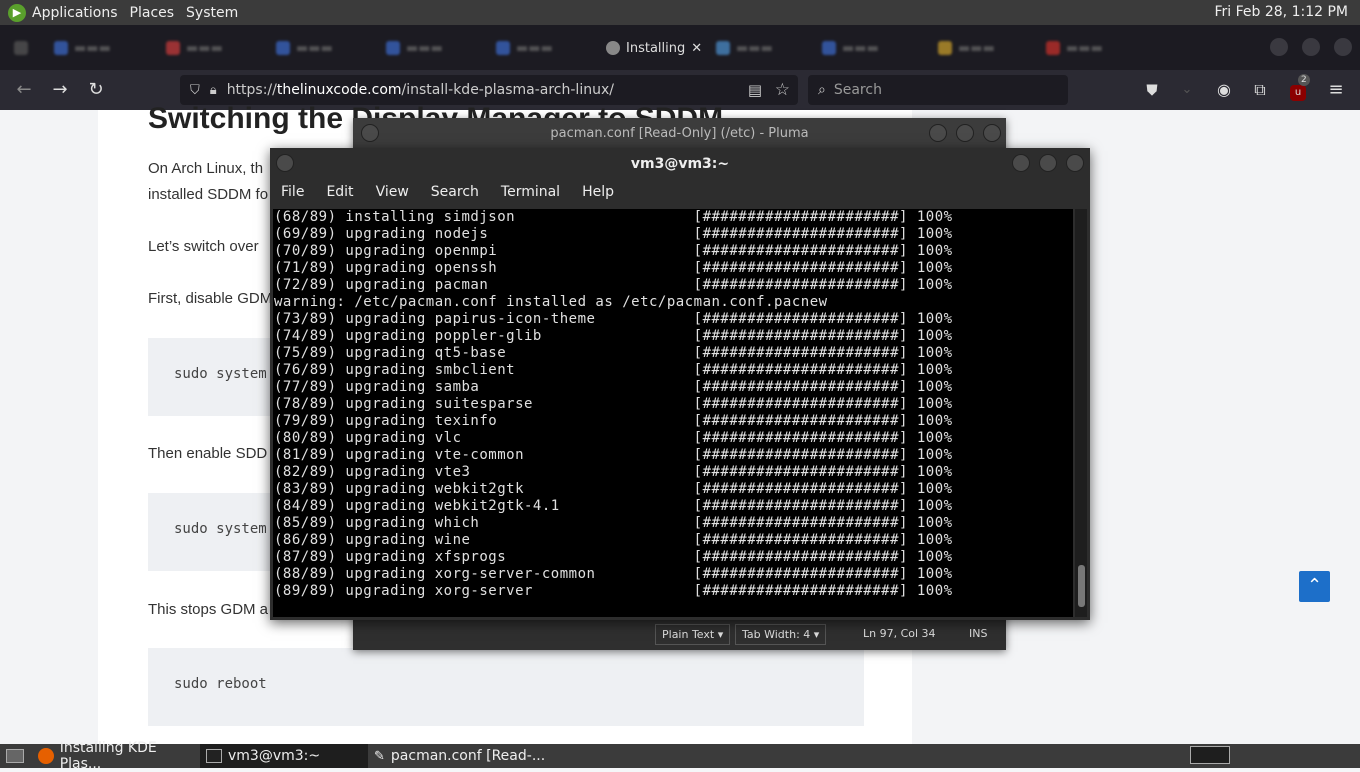 This screenshot has width=1360, height=772. Describe the element at coordinates (1094, 48) in the screenshot. I see `tab-blurred-9: ▬▬▬` at that location.